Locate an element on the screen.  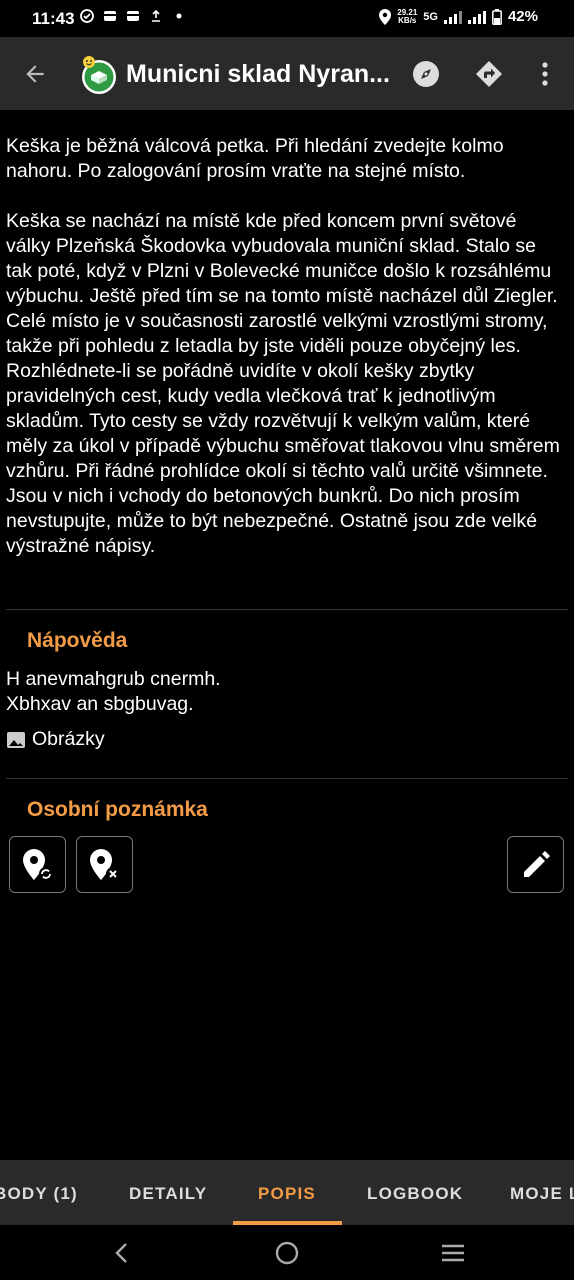
card-icon is located at coordinates (110, 16).